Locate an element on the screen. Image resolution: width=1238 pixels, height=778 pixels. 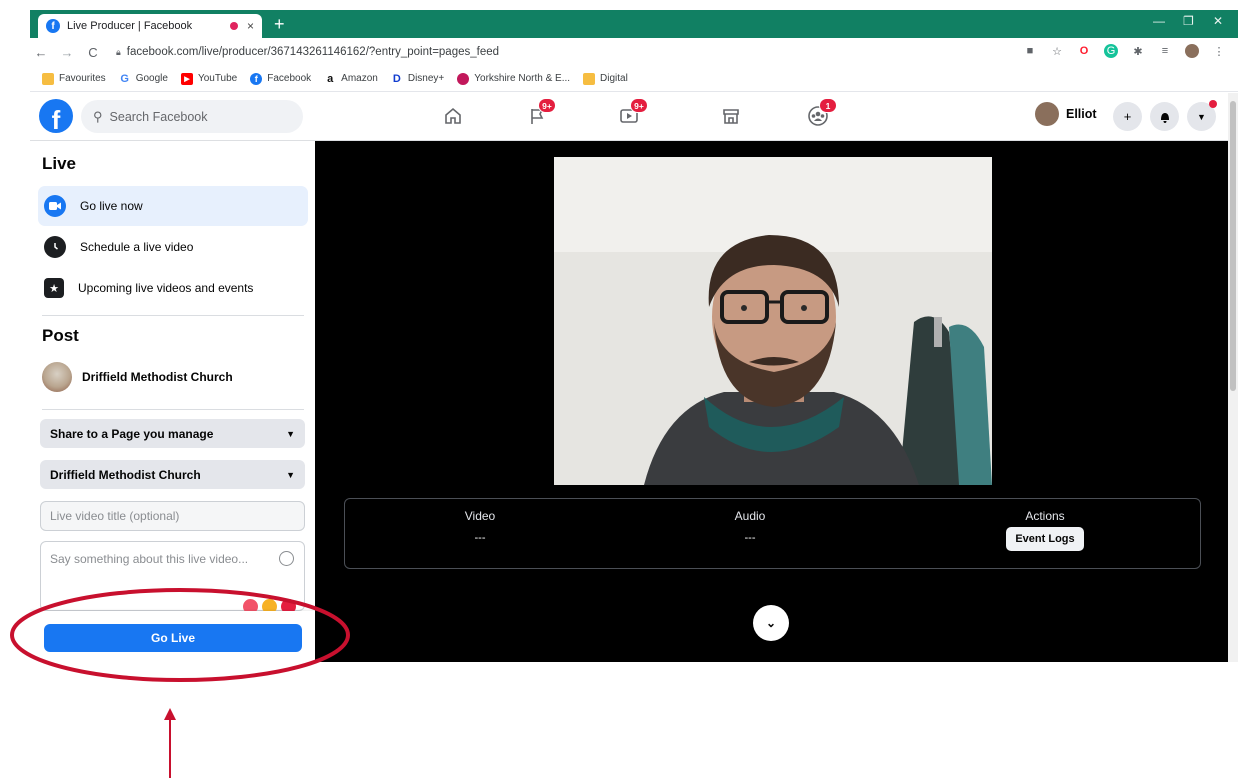
bookmark-facebook: f Facebook is located at coordinates (280, 78).